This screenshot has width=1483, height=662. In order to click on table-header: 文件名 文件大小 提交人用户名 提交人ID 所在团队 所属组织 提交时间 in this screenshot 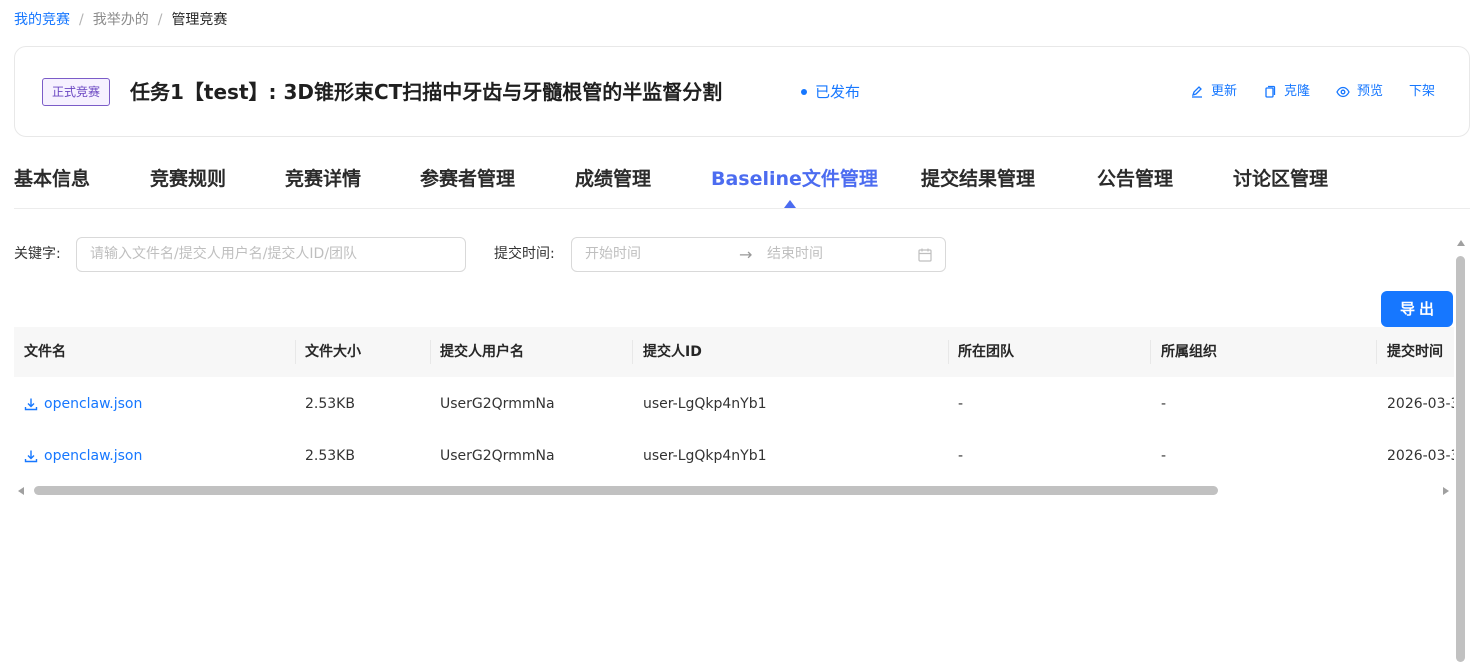, I will do `click(734, 352)`.